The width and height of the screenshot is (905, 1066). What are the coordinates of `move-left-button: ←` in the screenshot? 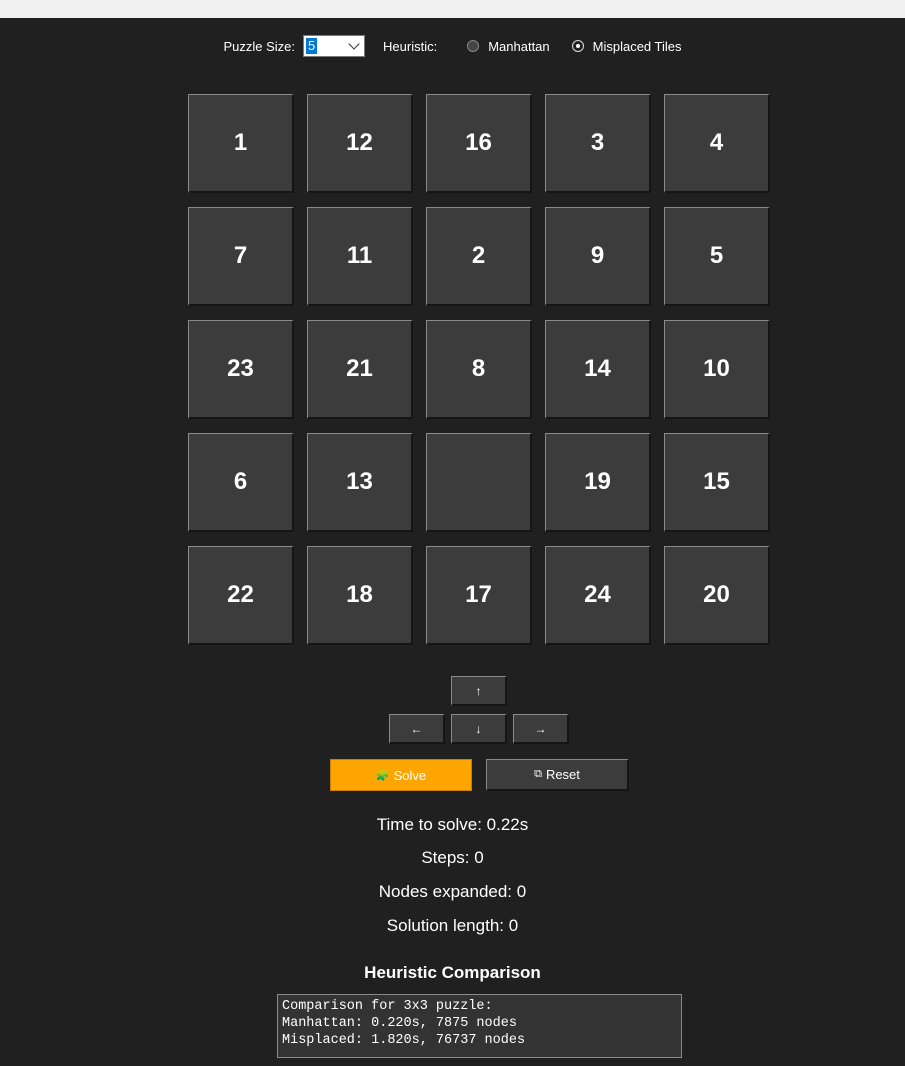 It's located at (417, 729).